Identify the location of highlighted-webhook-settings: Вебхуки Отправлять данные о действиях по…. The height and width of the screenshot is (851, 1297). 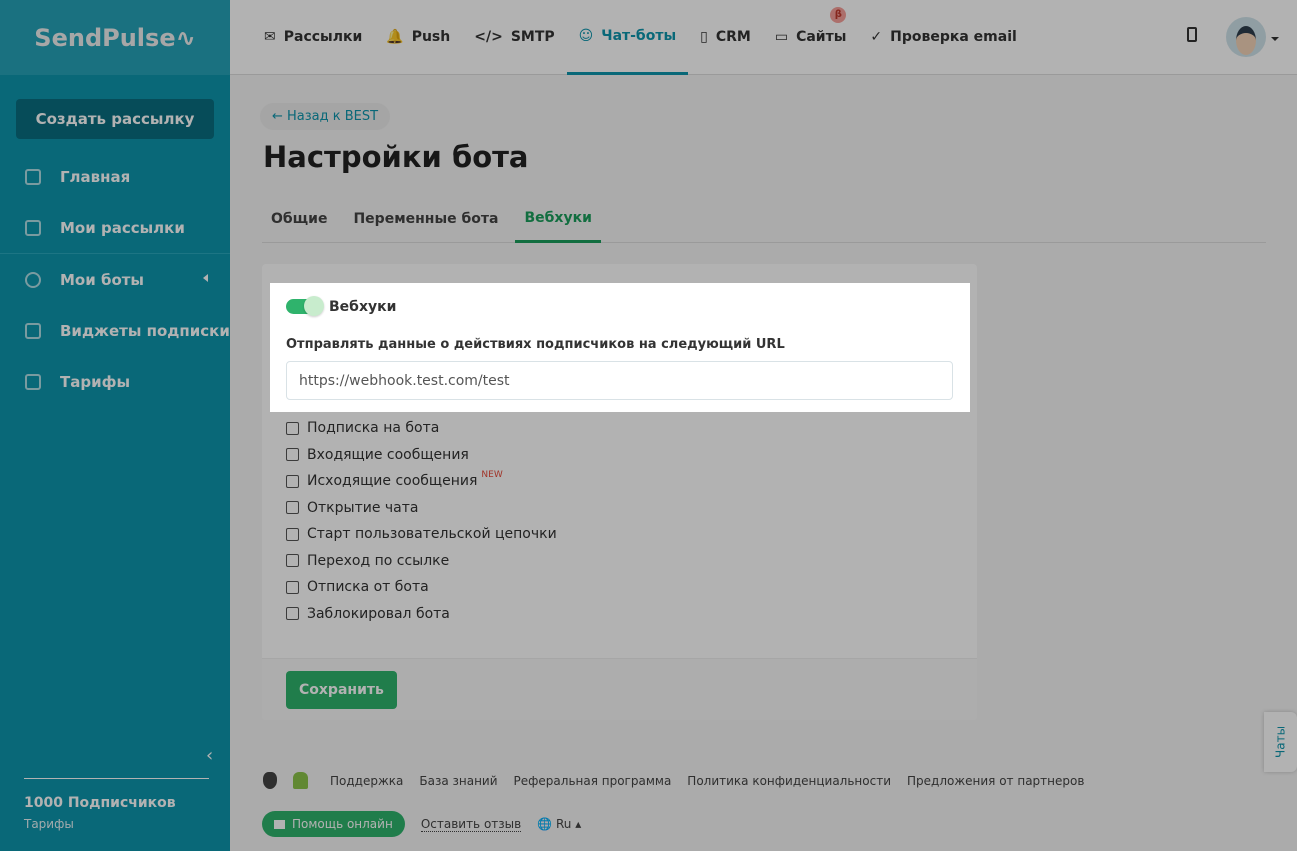
(620, 347).